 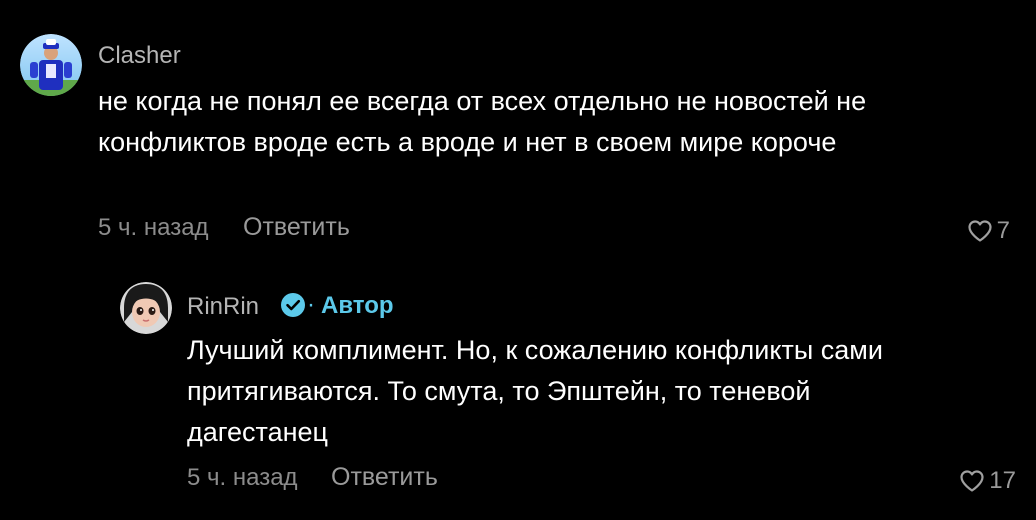 I want to click on like-count: 7, so click(x=1003, y=230).